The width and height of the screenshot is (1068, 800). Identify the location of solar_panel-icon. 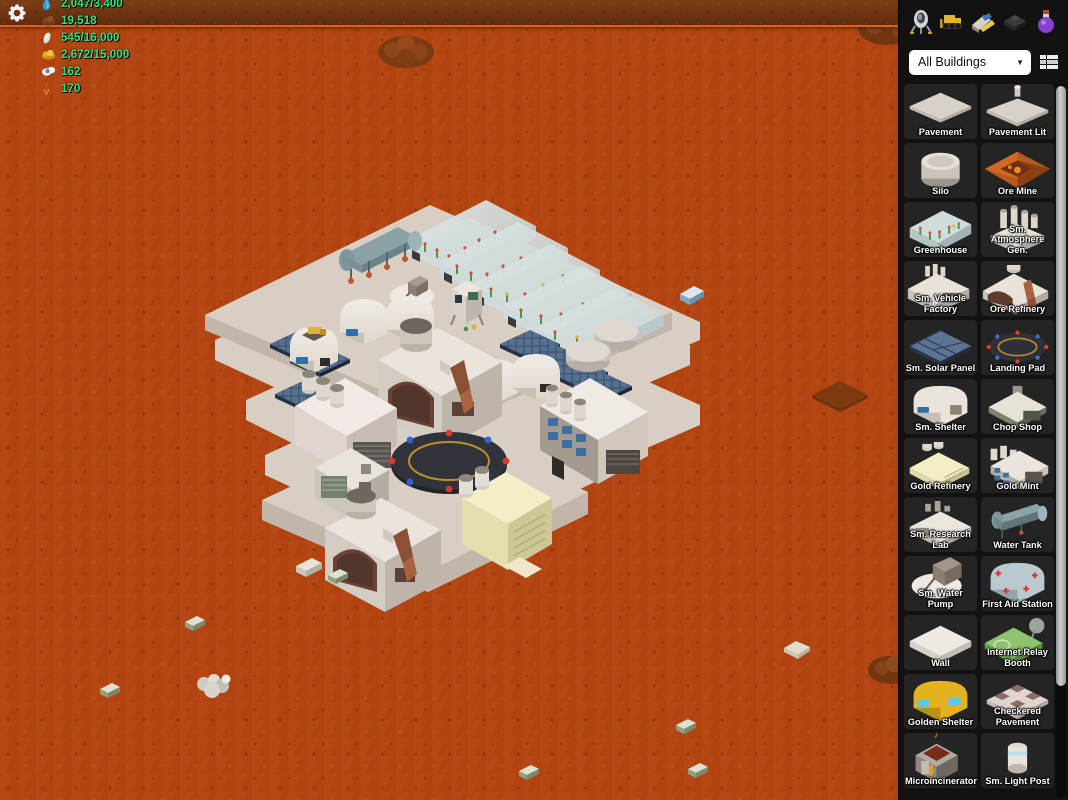
(940, 347).